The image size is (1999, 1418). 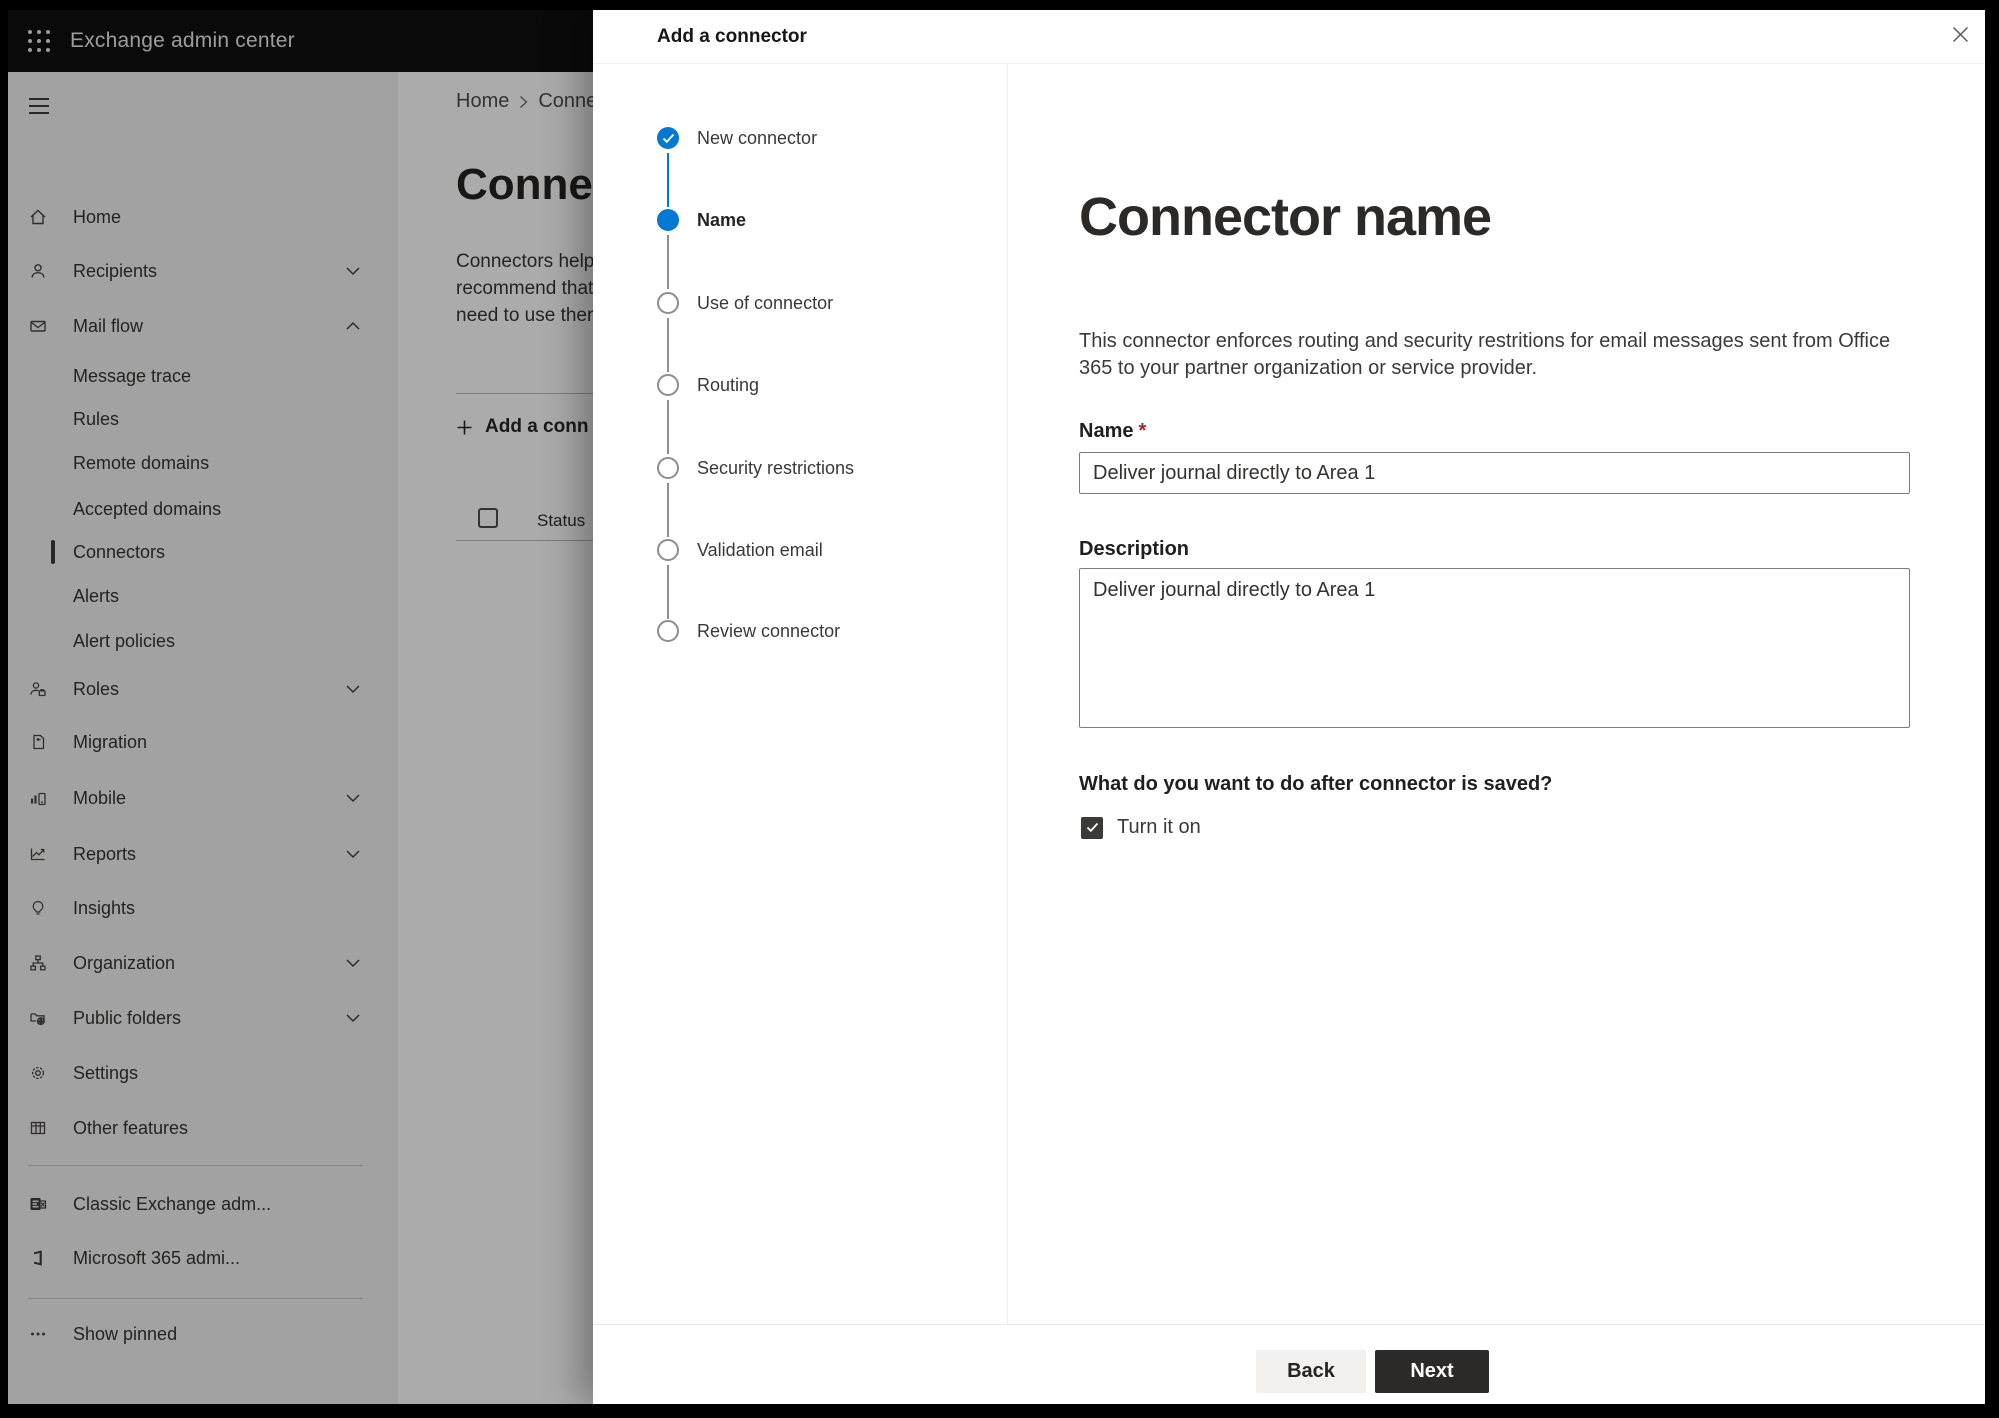 I want to click on name-input, so click(x=1494, y=473).